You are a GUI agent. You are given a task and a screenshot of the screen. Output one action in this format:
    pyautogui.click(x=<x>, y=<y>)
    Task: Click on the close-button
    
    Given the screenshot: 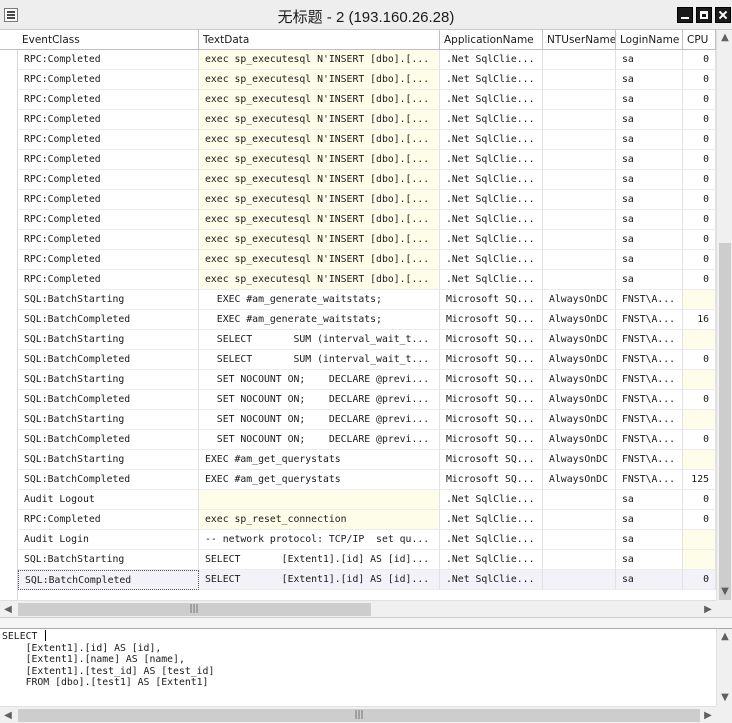 What is the action you would take?
    pyautogui.click(x=723, y=15)
    